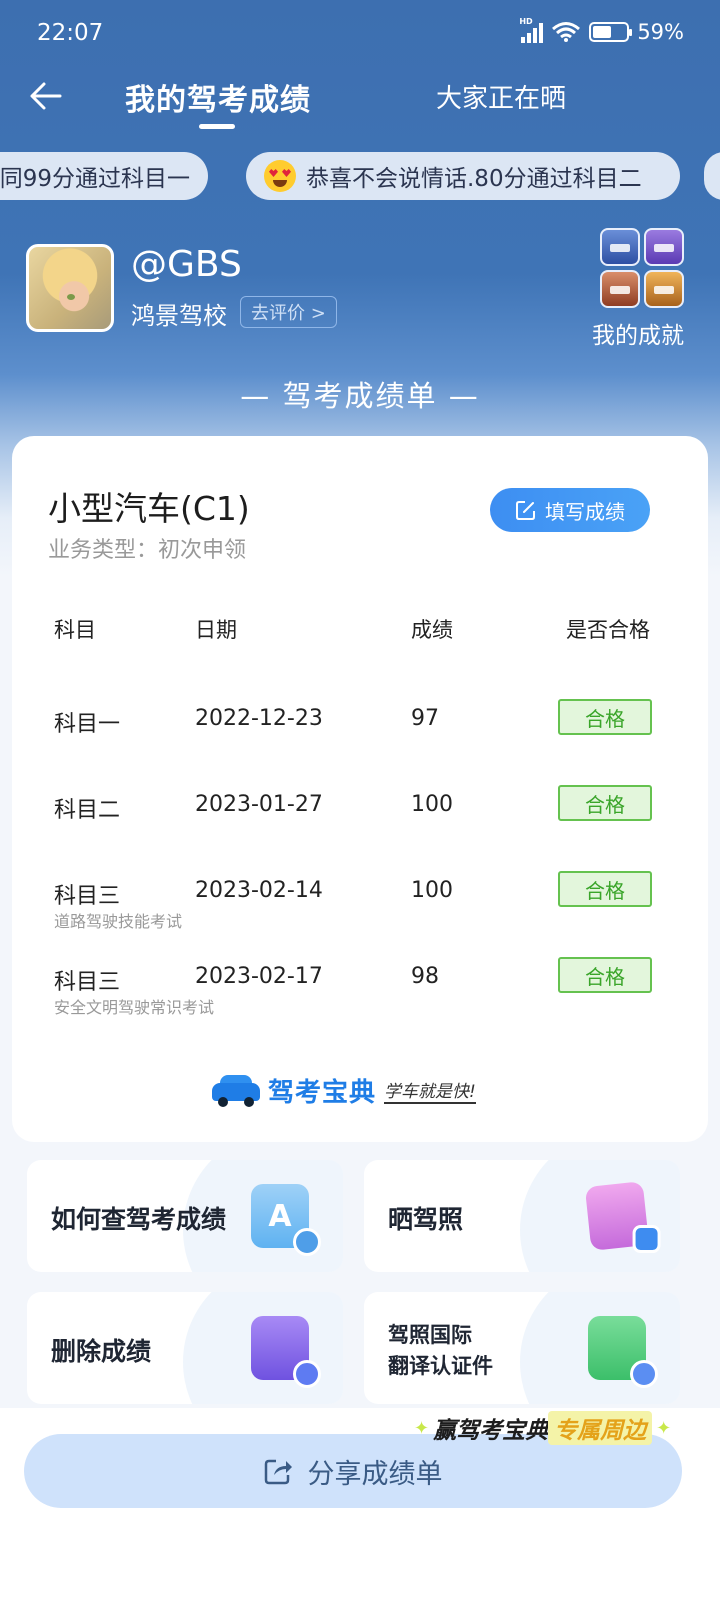 Image resolution: width=720 pixels, height=1600 pixels. What do you see at coordinates (139, 1219) in the screenshot?
I see `tile-label: 如何查驾考成绩` at bounding box center [139, 1219].